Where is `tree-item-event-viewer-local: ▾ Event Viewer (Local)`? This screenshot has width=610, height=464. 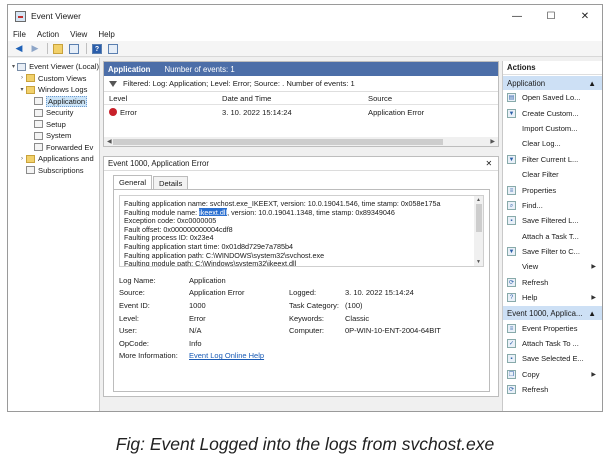 tree-item-event-viewer-local: ▾ Event Viewer (Local) is located at coordinates (53, 67).